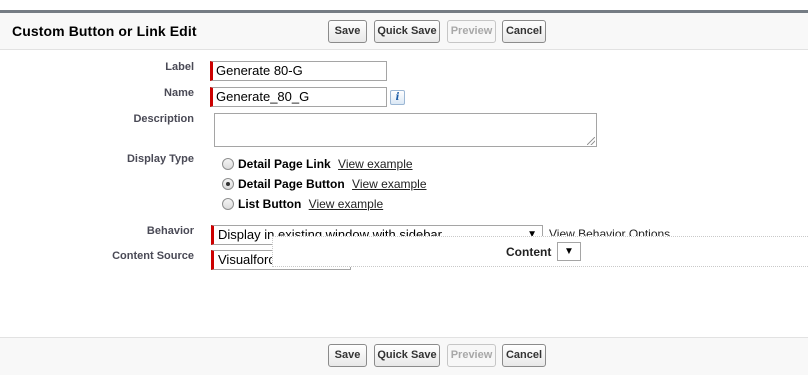  Describe the element at coordinates (153, 256) in the screenshot. I see `content-source-field-label: Content Source` at that location.